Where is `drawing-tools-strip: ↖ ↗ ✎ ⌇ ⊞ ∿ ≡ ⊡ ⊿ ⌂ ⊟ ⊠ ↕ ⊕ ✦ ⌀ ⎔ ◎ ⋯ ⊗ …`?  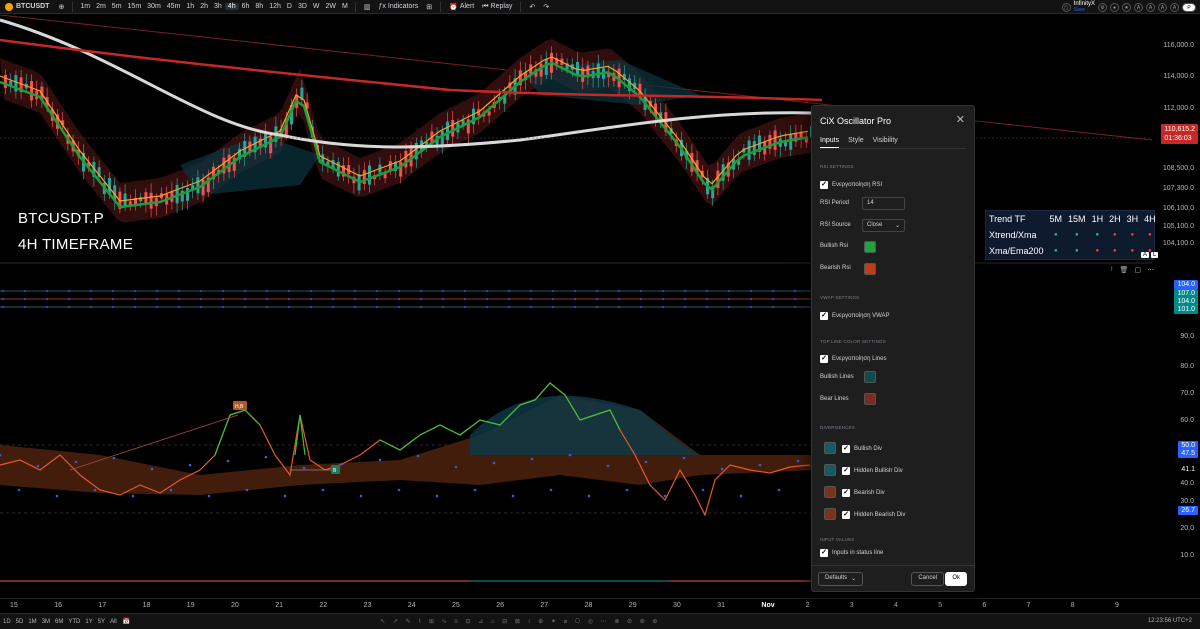
drawing-tools-strip: ↖ ↗ ✎ ⌇ ⊞ ∿ ≡ ⊡ ⊿ ⌂ ⊟ ⊠ ↕ ⊕ ✦ ⌀ ⎔ ◎ ⋯ ⊗ … is located at coordinates (520, 621).